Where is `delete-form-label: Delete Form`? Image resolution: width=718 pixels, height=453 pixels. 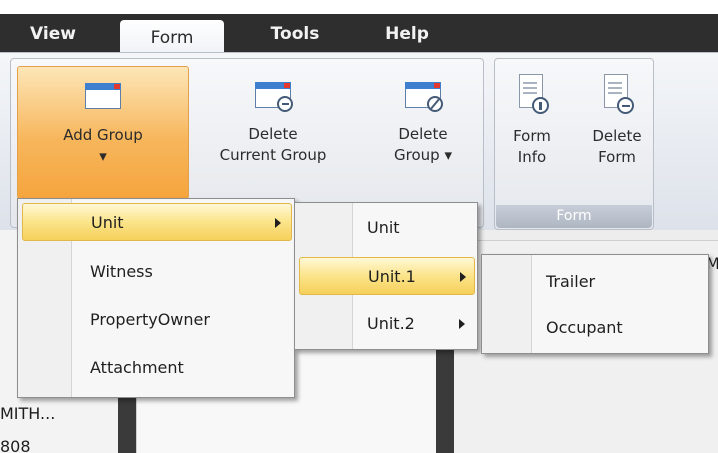 delete-form-label: Delete Form is located at coordinates (617, 146).